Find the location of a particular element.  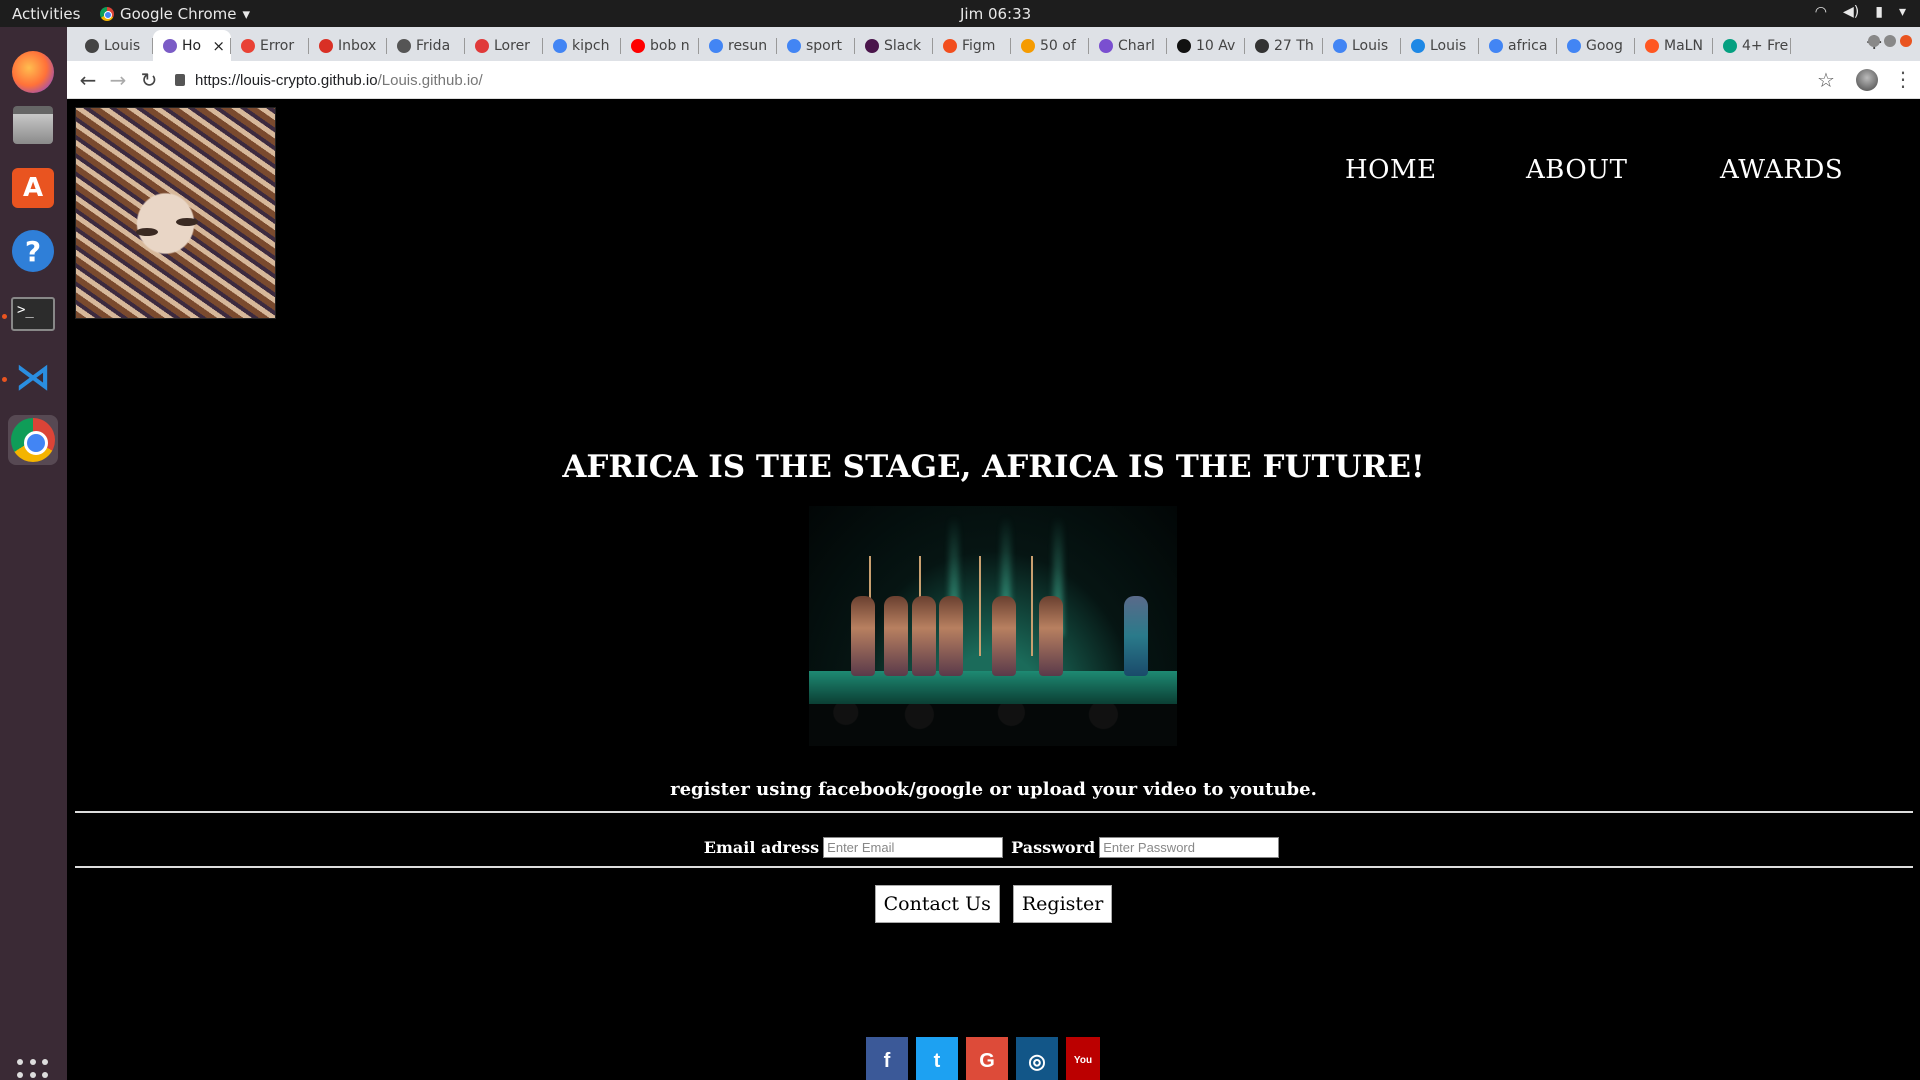

nav-awards-link: AWARDS is located at coordinates (1781, 170).